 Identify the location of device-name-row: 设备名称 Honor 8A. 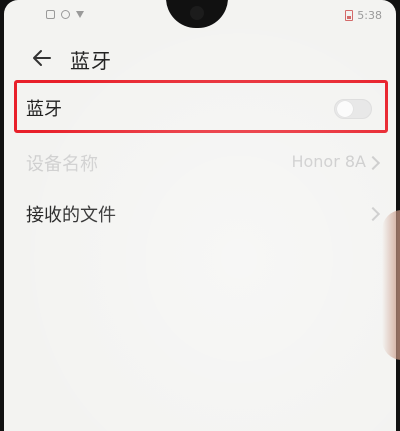
(200, 162).